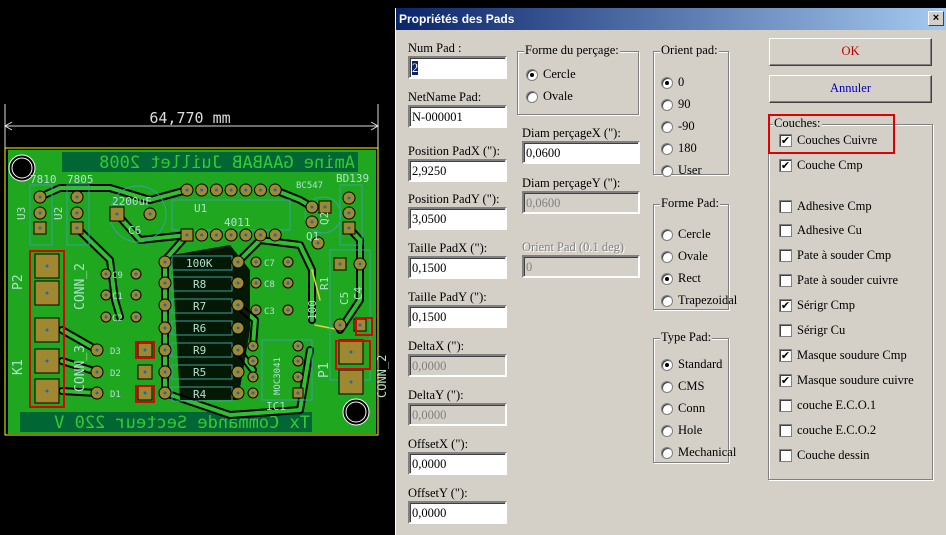  I want to click on svg-text: Q1, so click(312, 236).